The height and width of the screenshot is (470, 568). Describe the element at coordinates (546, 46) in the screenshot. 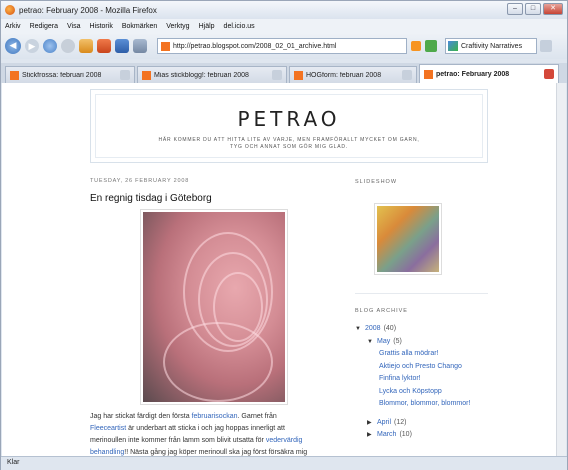

I see `search-go-icon` at that location.